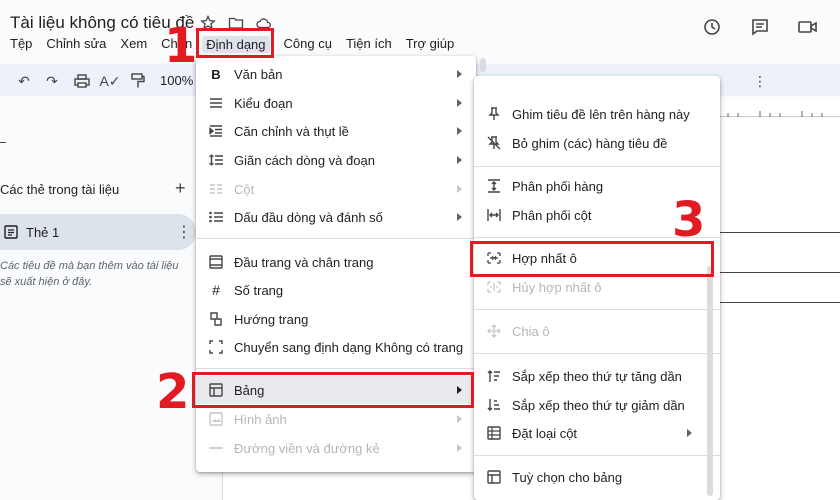 The image size is (840, 500). Describe the element at coordinates (336, 262) in the screenshot. I see `menu-item-headers-footers: Đầu trang và chân trang` at that location.